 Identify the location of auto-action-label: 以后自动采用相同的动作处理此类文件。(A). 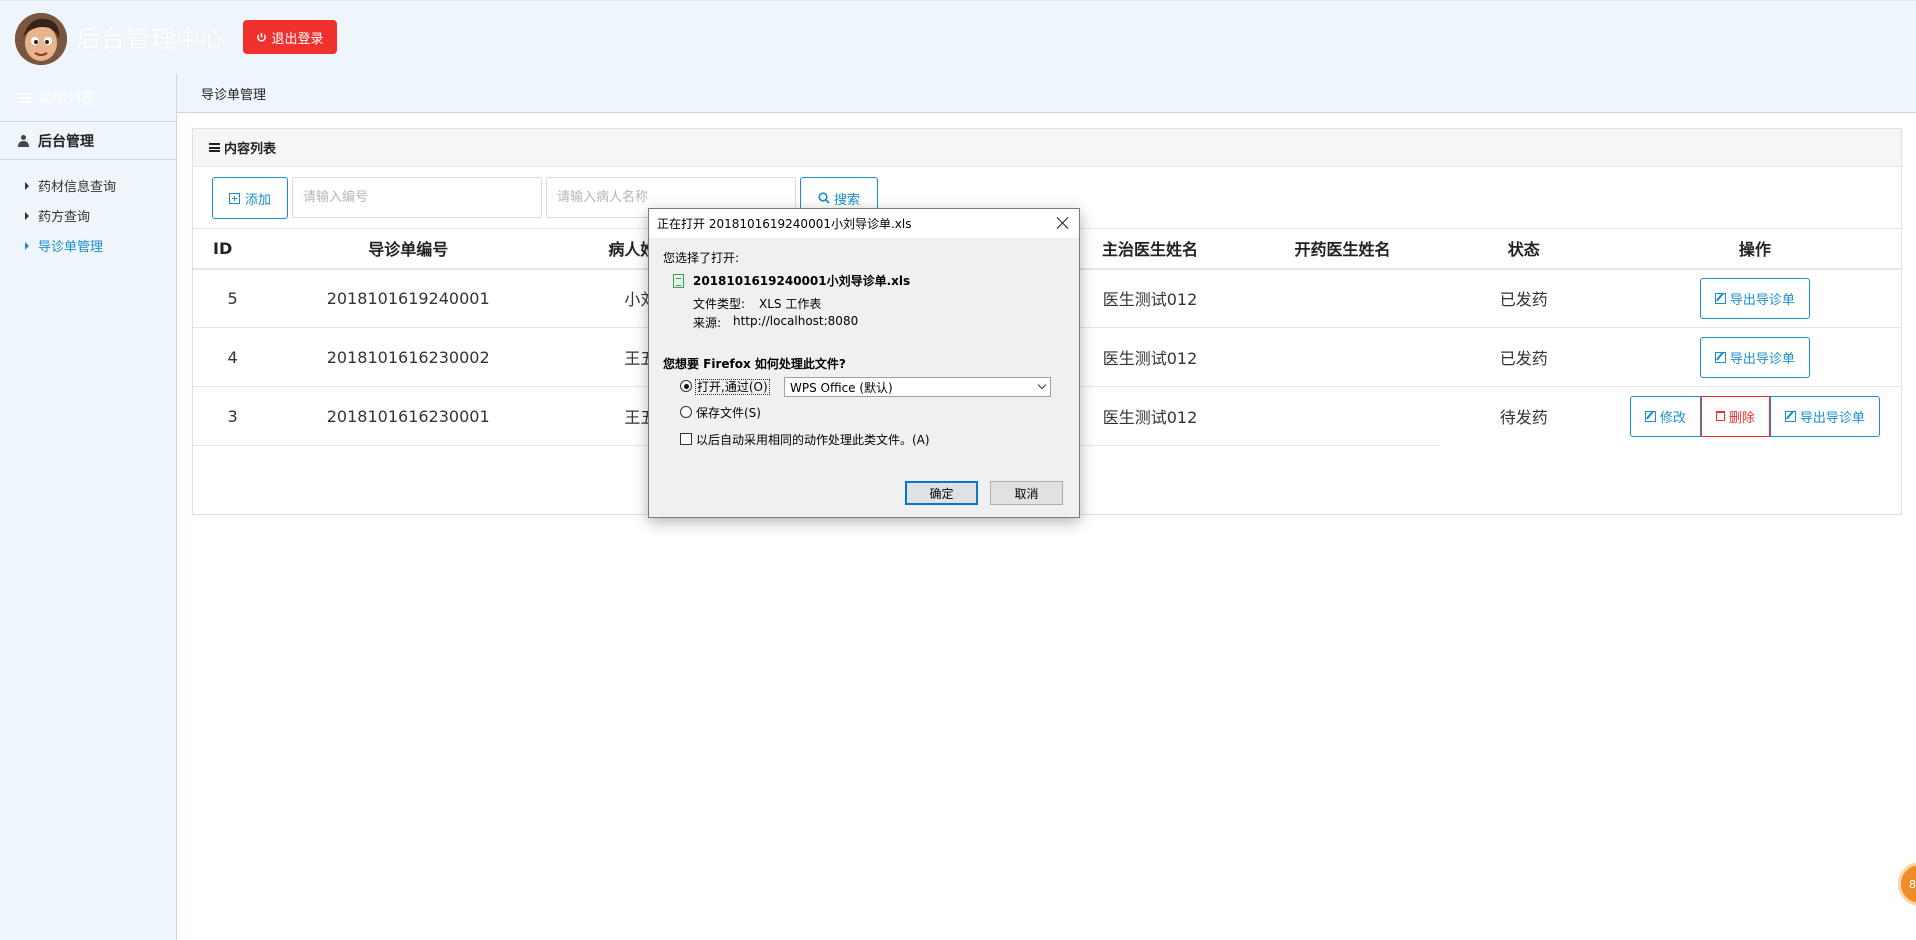
(813, 439).